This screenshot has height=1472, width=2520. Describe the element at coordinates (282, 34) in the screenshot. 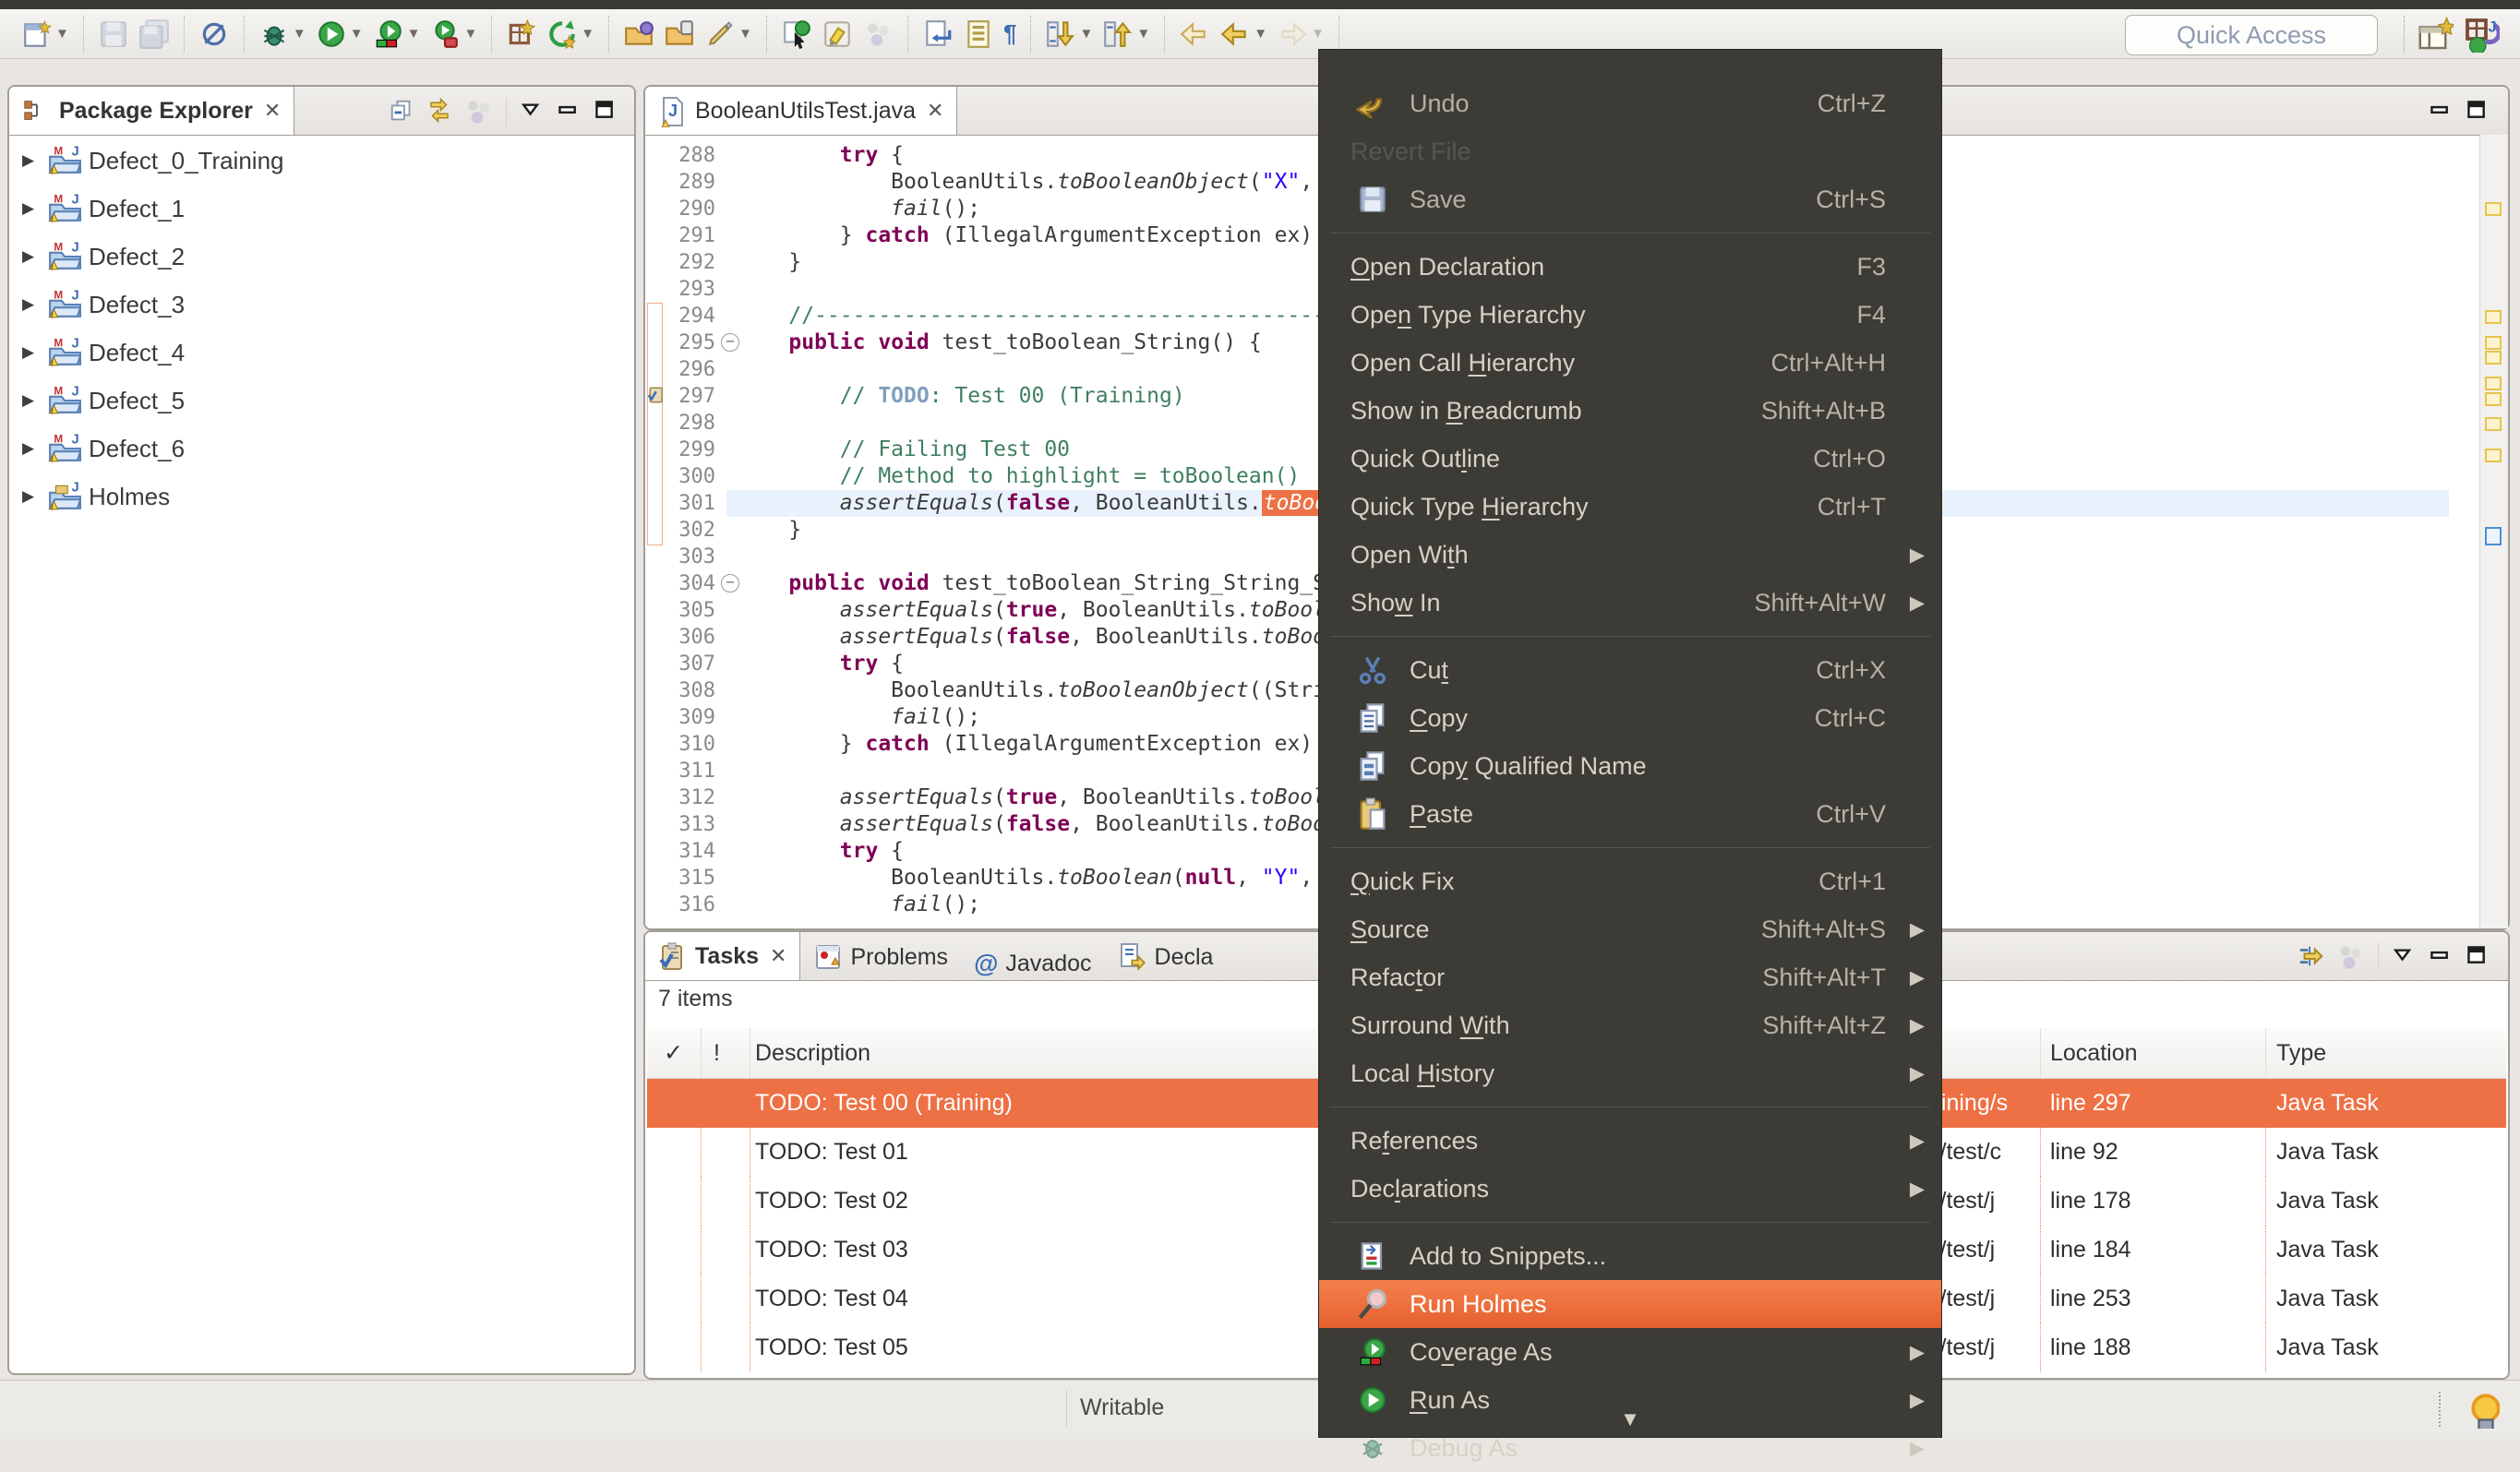

I see `debug-button: ▼` at that location.